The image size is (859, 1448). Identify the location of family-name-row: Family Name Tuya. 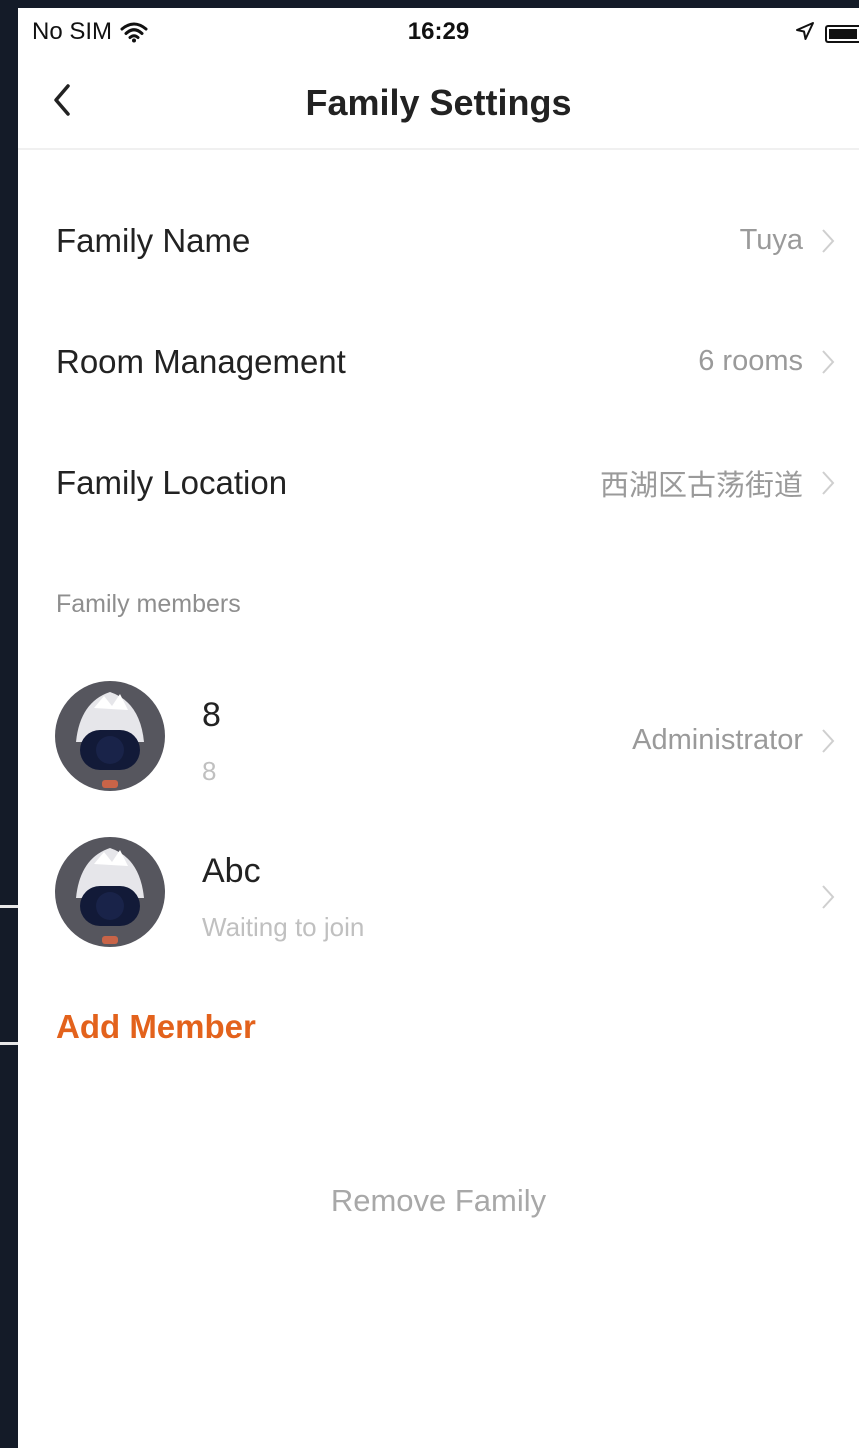
(438, 240).